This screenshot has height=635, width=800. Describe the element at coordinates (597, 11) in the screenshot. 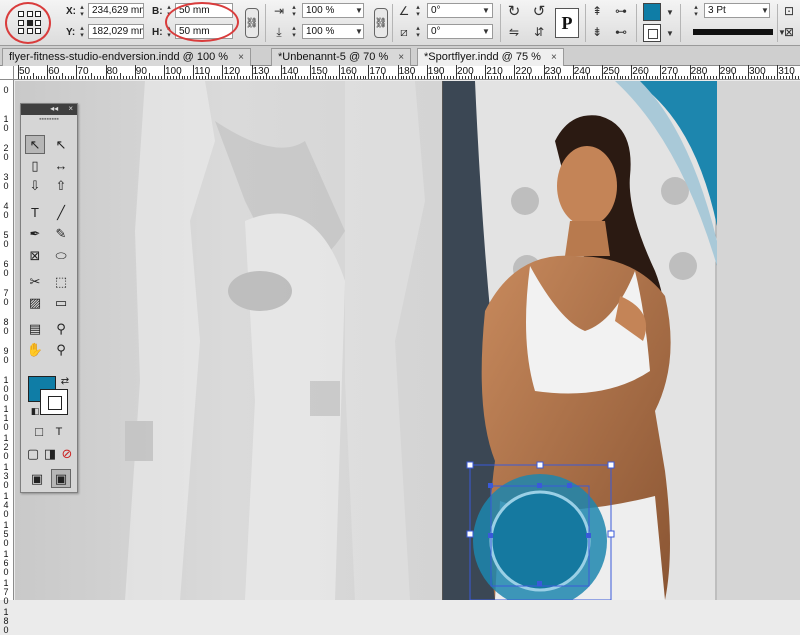

I see `select-container-icon: ⇞` at that location.